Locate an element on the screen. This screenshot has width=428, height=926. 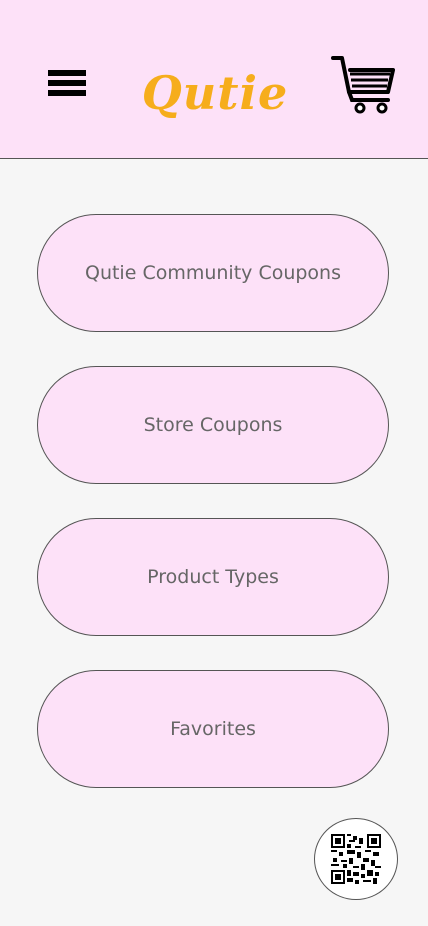
qr-code-icon is located at coordinates (356, 859).